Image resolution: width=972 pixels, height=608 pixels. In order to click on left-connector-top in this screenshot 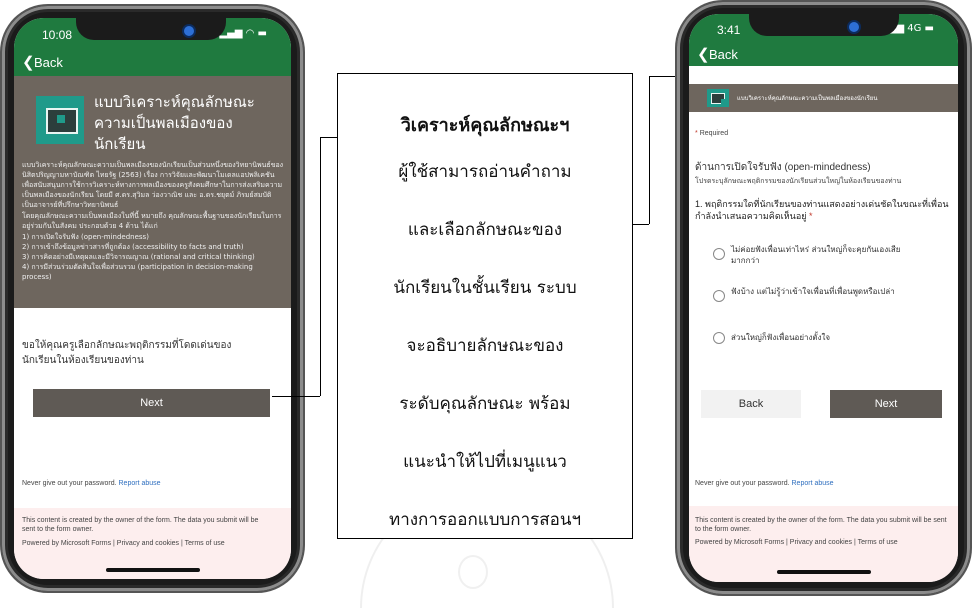, I will do `click(328, 137)`.